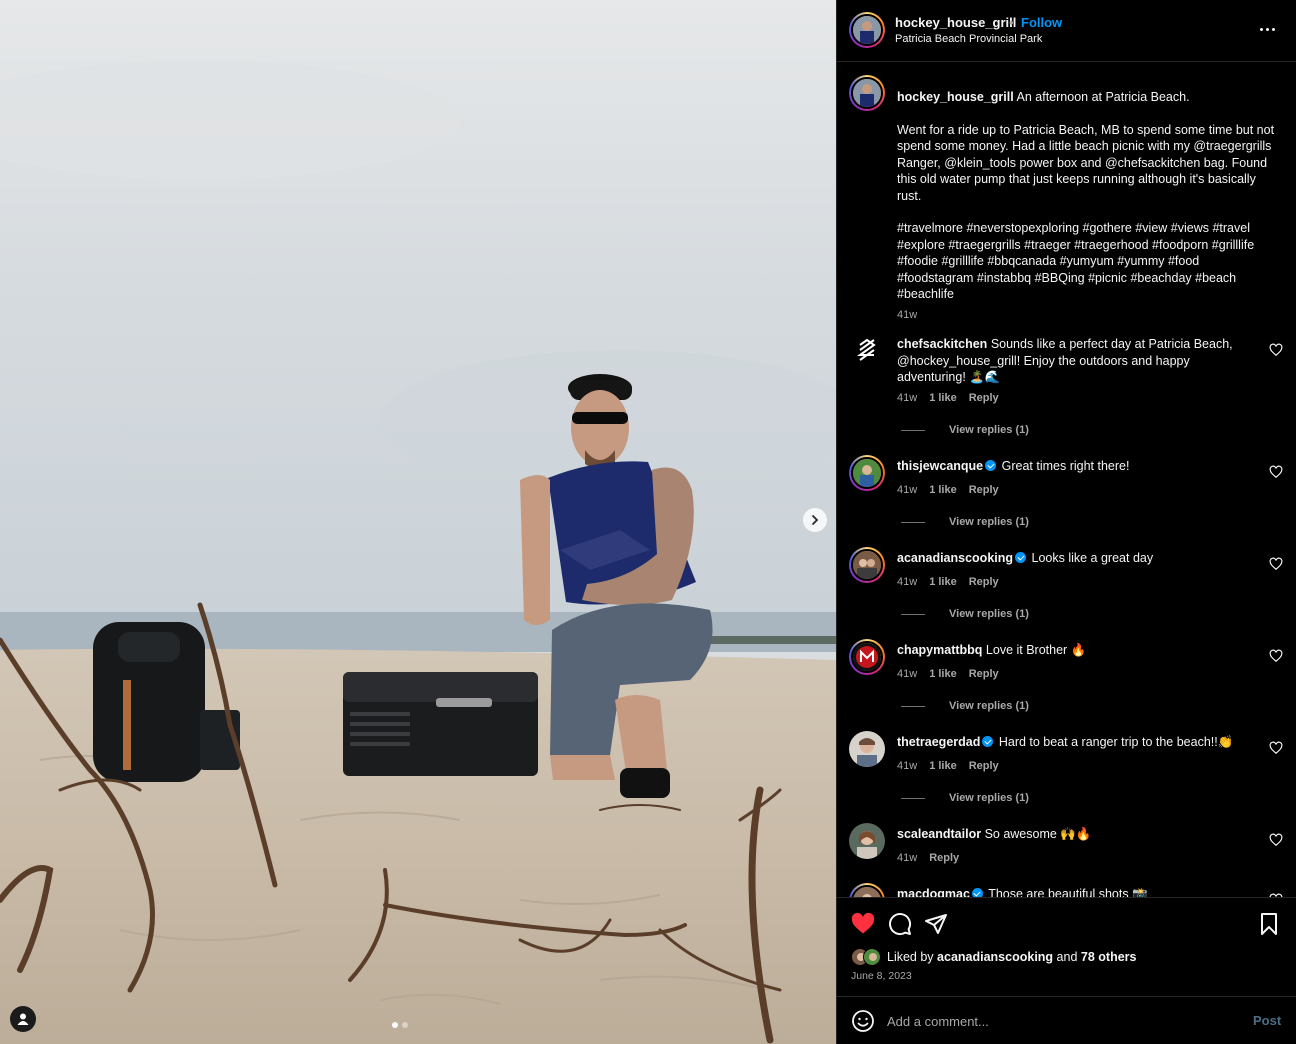 This screenshot has width=1296, height=1044. Describe the element at coordinates (867, 93) in the screenshot. I see `caption-avatar` at that location.